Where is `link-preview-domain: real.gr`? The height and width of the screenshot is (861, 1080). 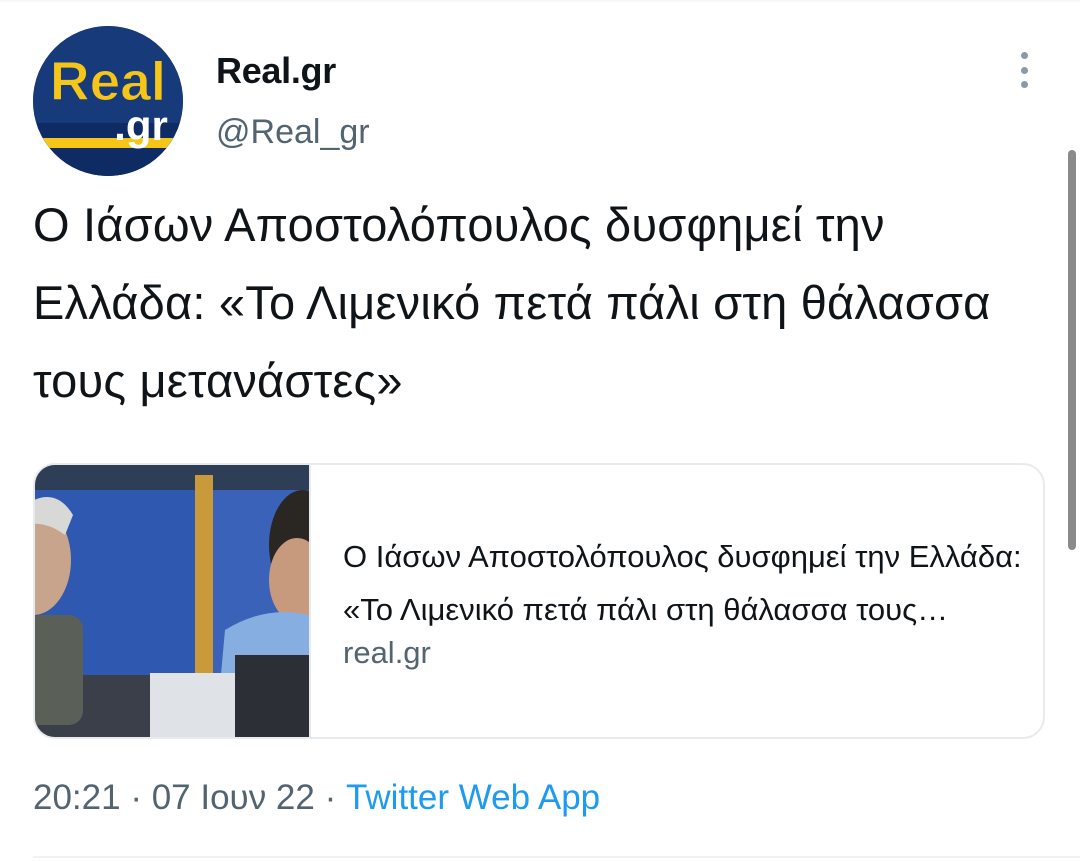 link-preview-domain: real.gr is located at coordinates (387, 652).